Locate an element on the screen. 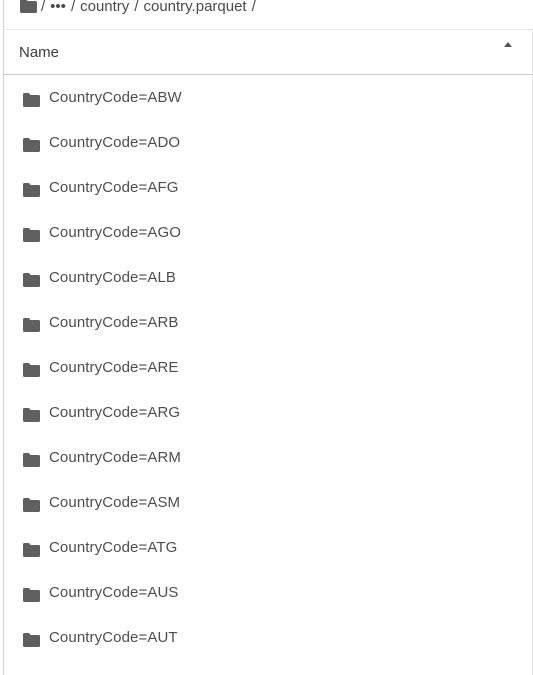 This screenshot has width=533, height=675. list-item-label: CountryCode=AUS is located at coordinates (114, 592).